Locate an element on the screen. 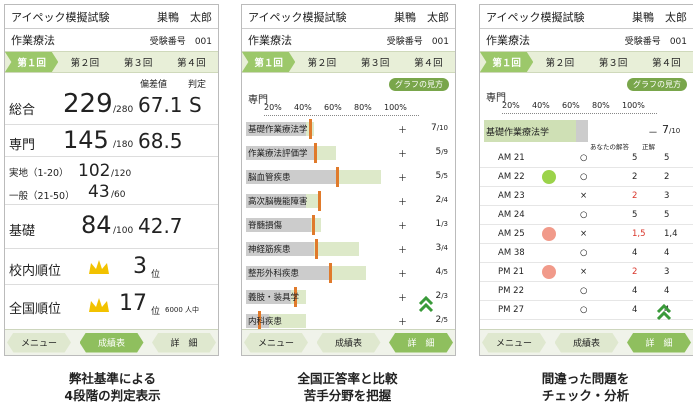 This screenshot has height=412, width=693. smiley-happy-icon is located at coordinates (549, 177).